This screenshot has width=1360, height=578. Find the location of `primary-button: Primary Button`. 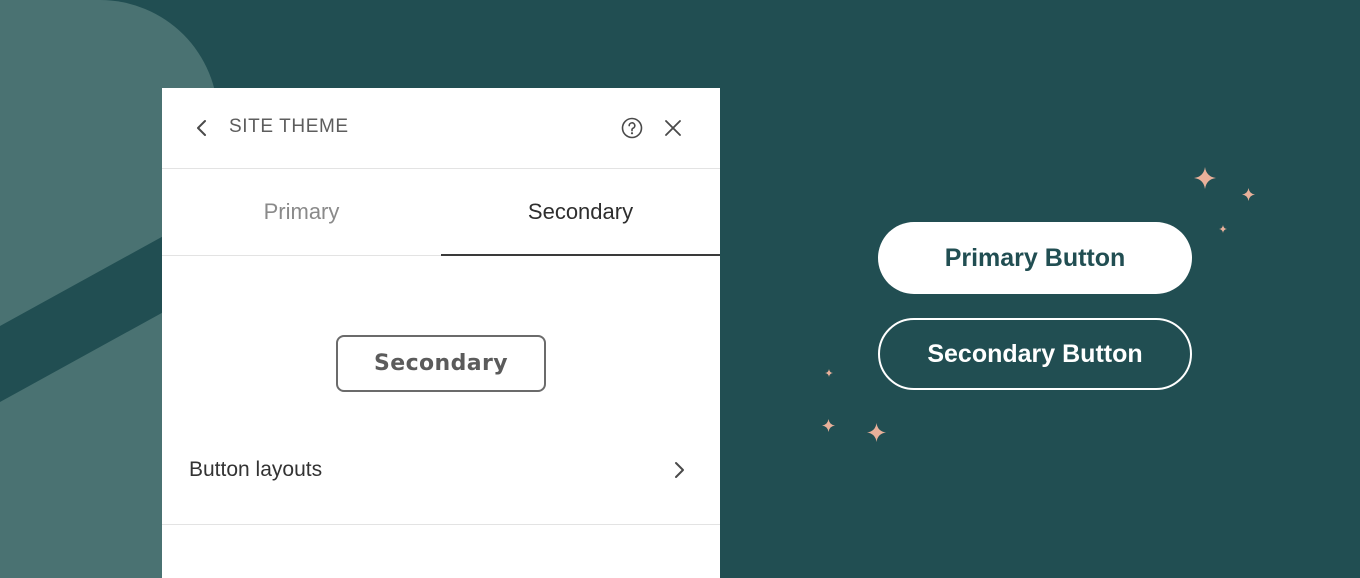

primary-button: Primary Button is located at coordinates (1035, 258).